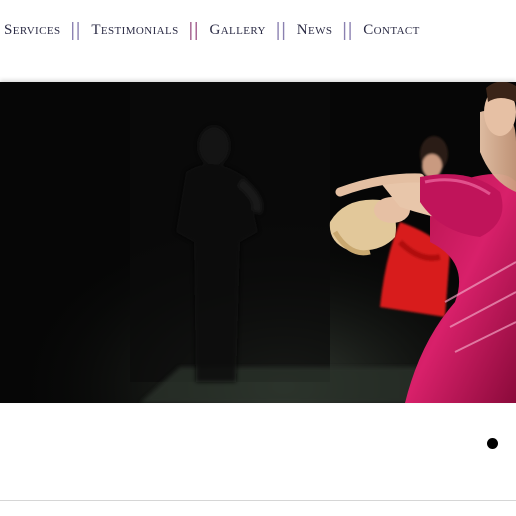 The image size is (516, 516). I want to click on nav-item-news: News, so click(315, 30).